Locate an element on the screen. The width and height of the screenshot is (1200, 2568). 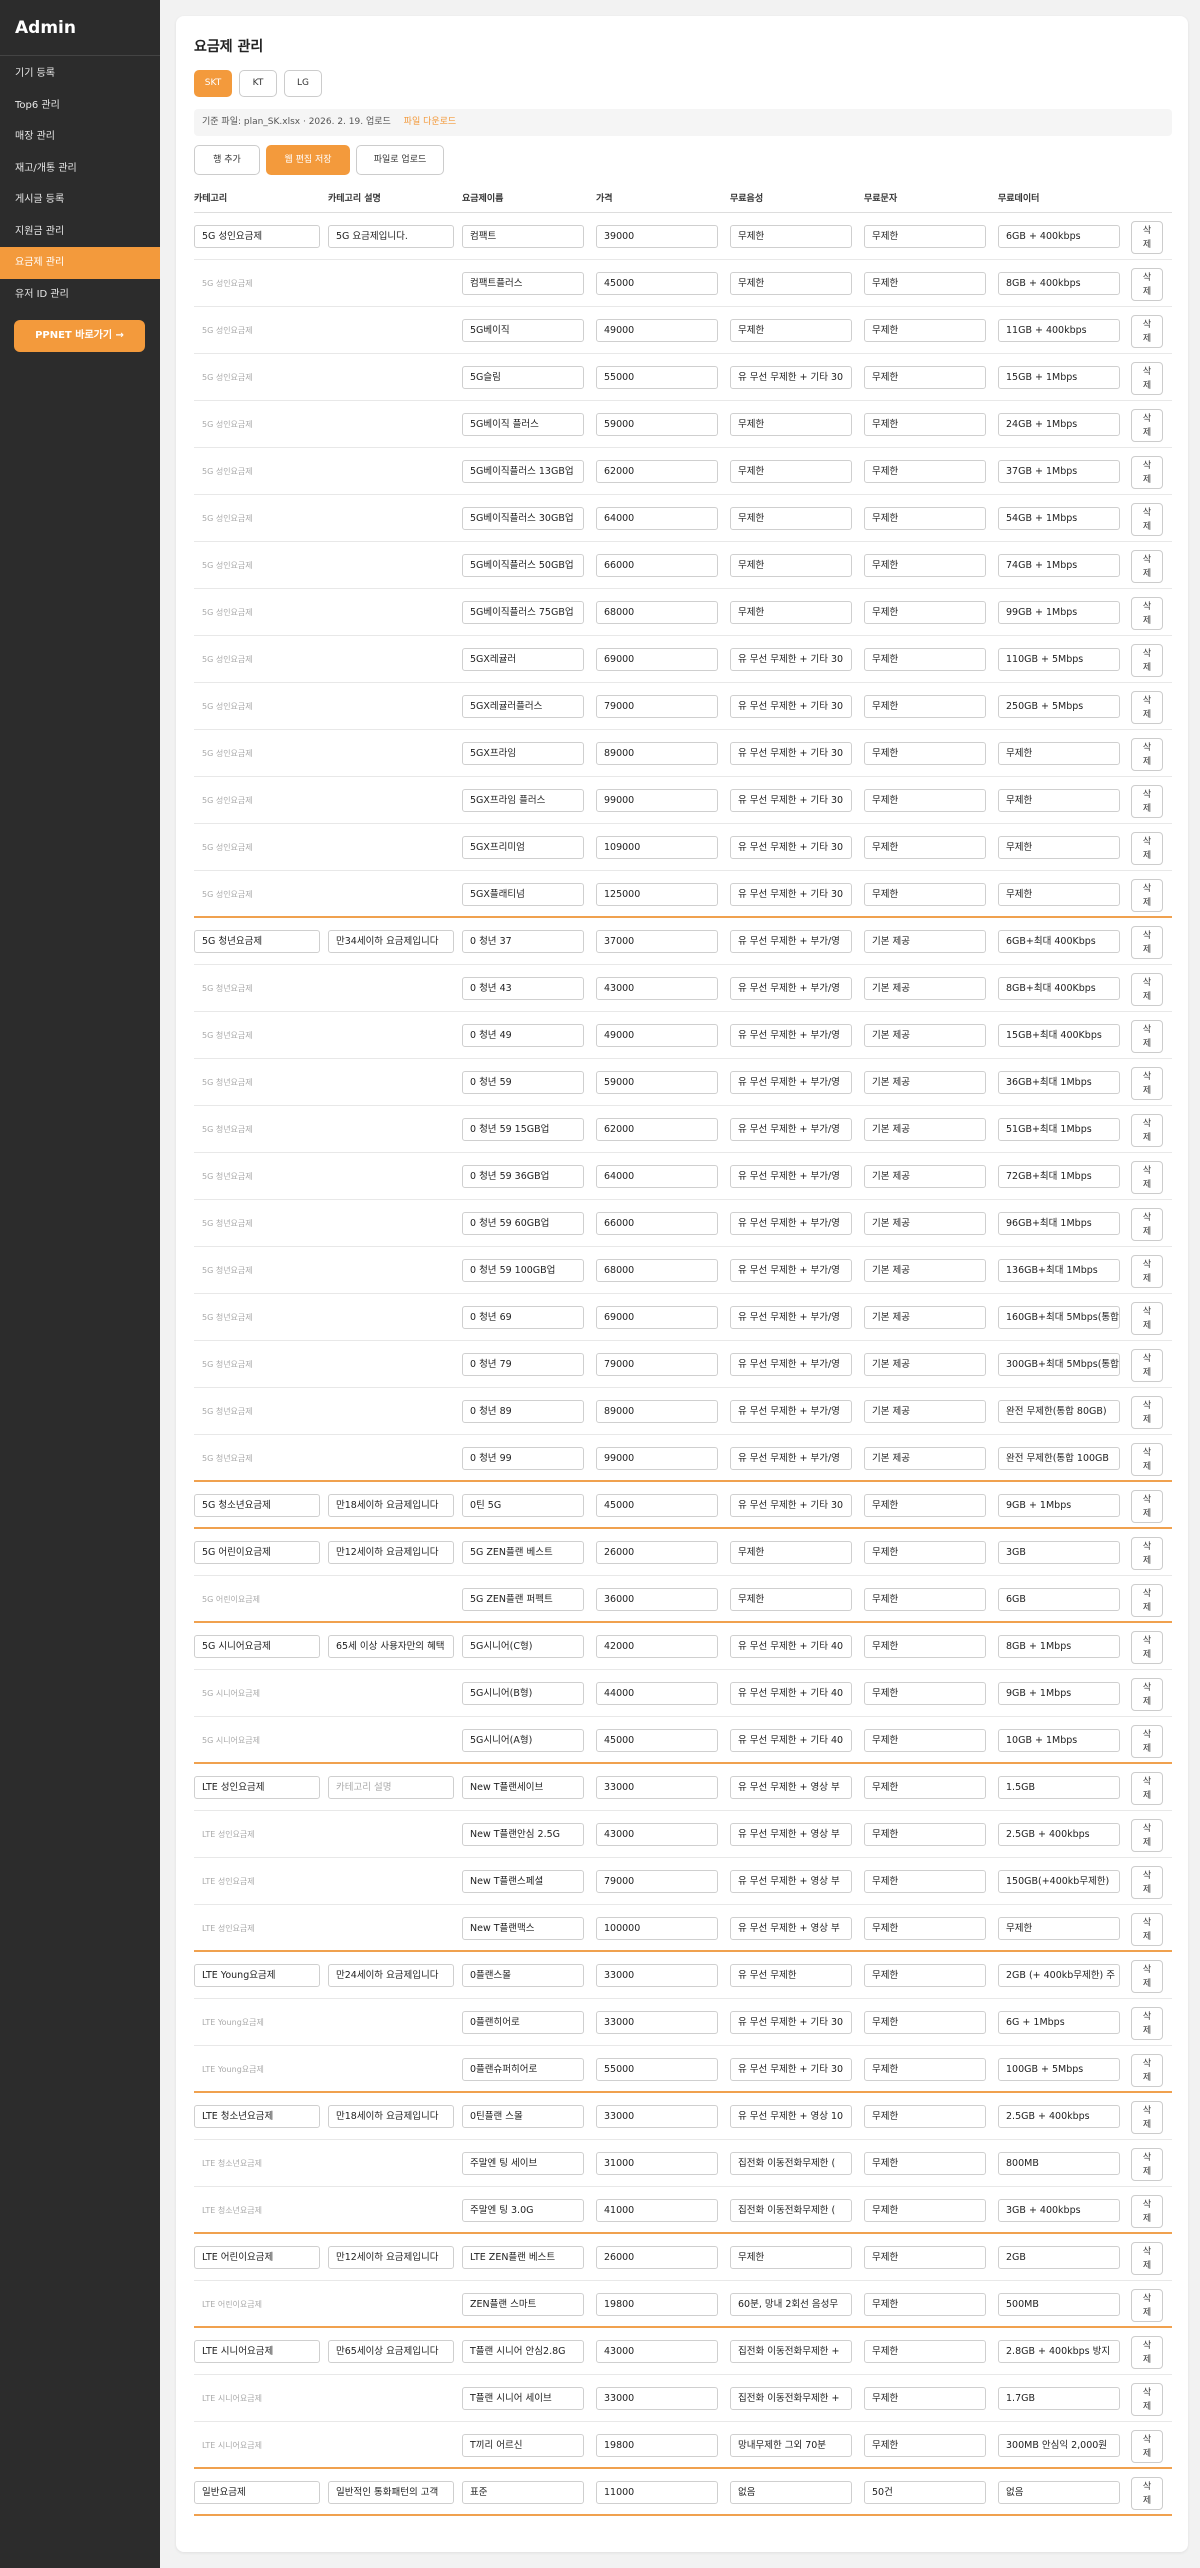
price-input: 44000 is located at coordinates (657, 1693).